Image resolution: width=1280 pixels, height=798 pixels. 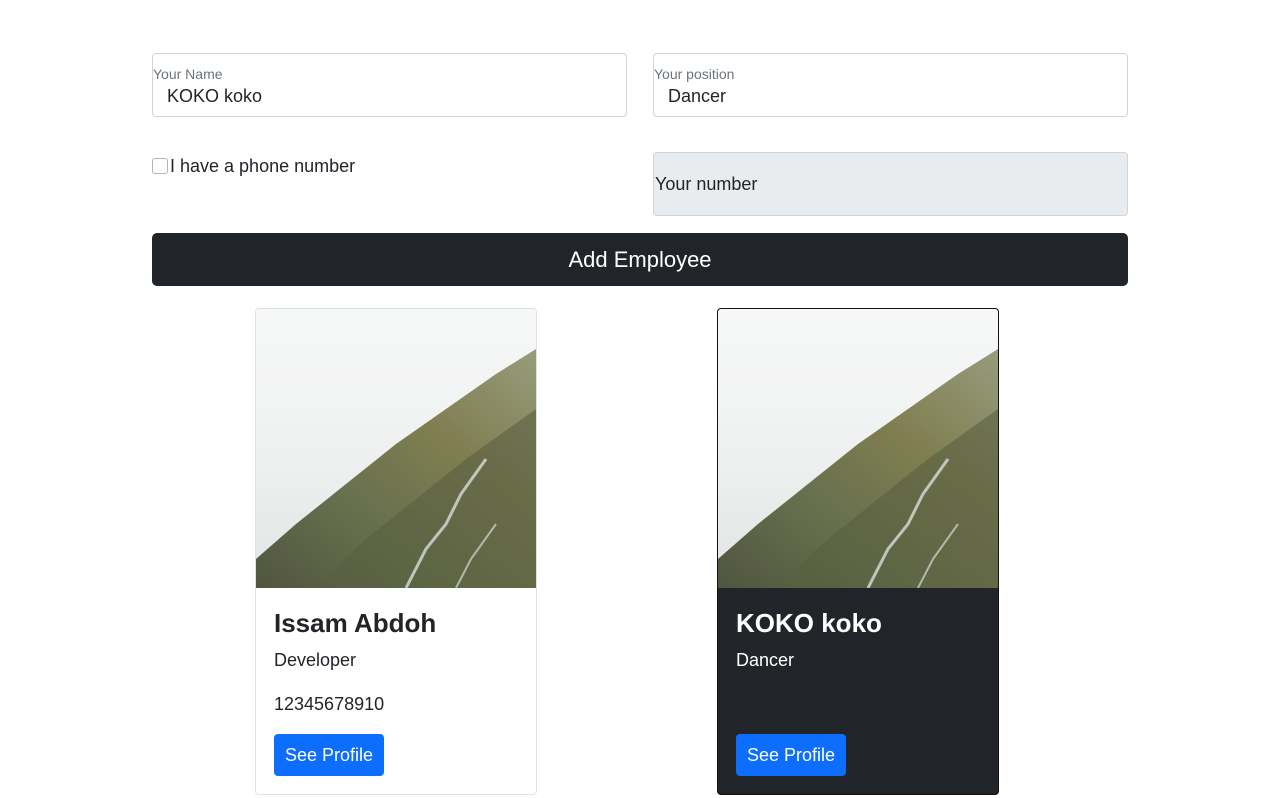 I want to click on phone-checkbox-label: I have a phone number, so click(x=262, y=166).